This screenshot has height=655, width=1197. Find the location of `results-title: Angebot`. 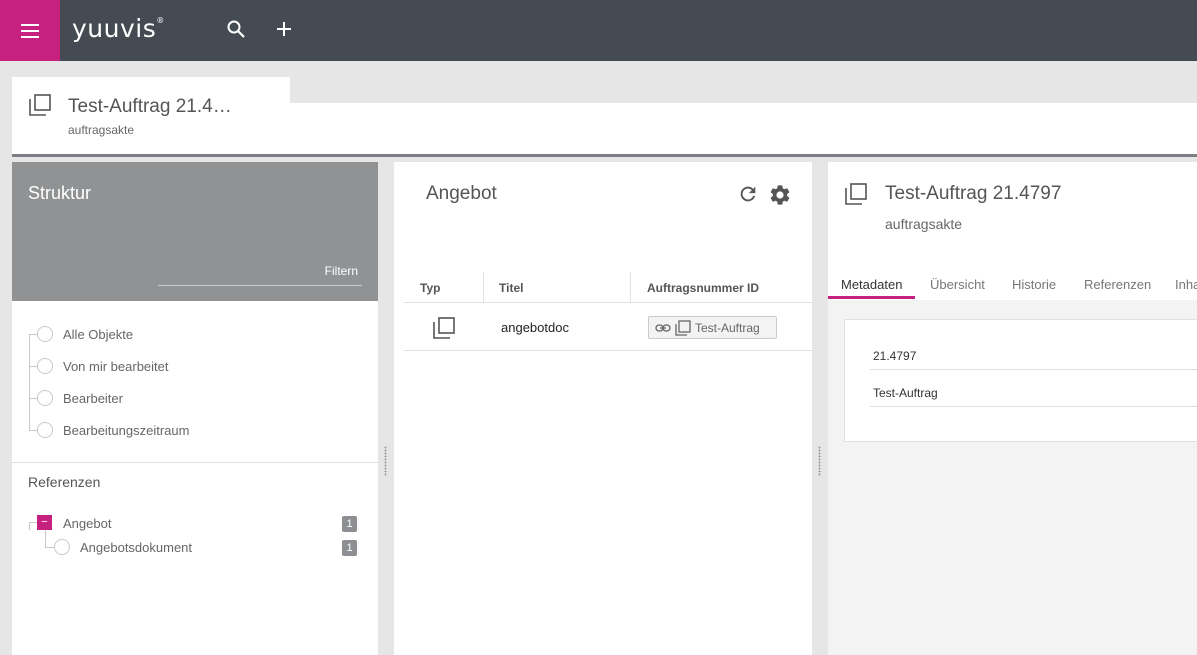

results-title: Angebot is located at coordinates (461, 193).